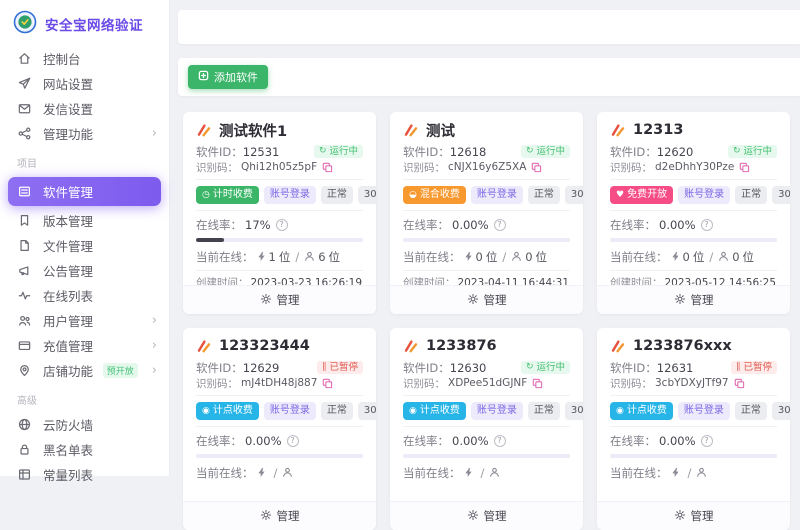 Image resolution: width=800 pixels, height=530 pixels. I want to click on code-value: XDPee51dGJNF, so click(488, 383).